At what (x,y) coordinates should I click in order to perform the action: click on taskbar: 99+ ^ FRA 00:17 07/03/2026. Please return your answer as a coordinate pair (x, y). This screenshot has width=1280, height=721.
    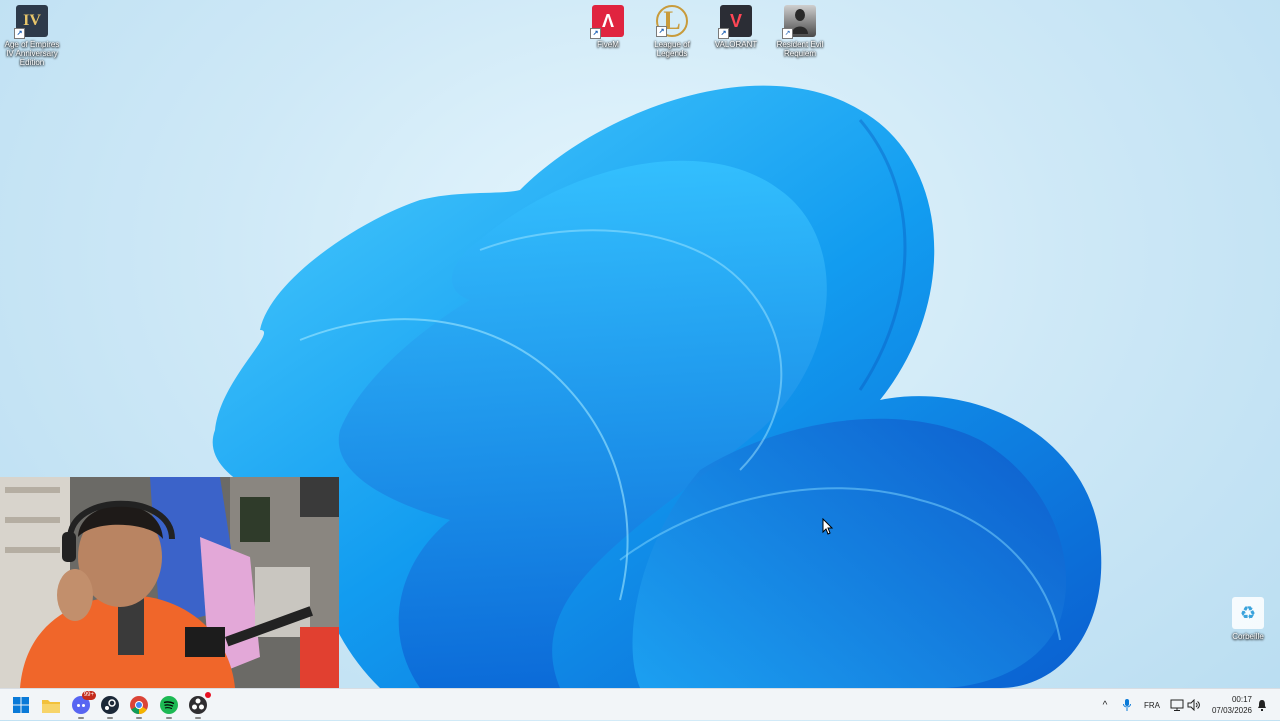
    Looking at the image, I should click on (640, 704).